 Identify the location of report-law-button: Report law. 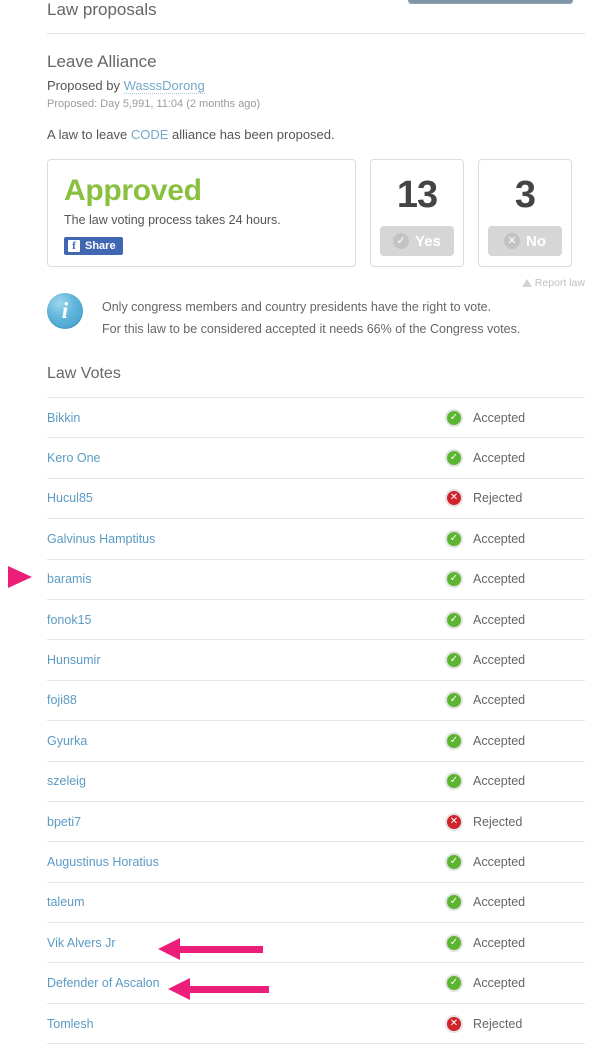
(553, 283).